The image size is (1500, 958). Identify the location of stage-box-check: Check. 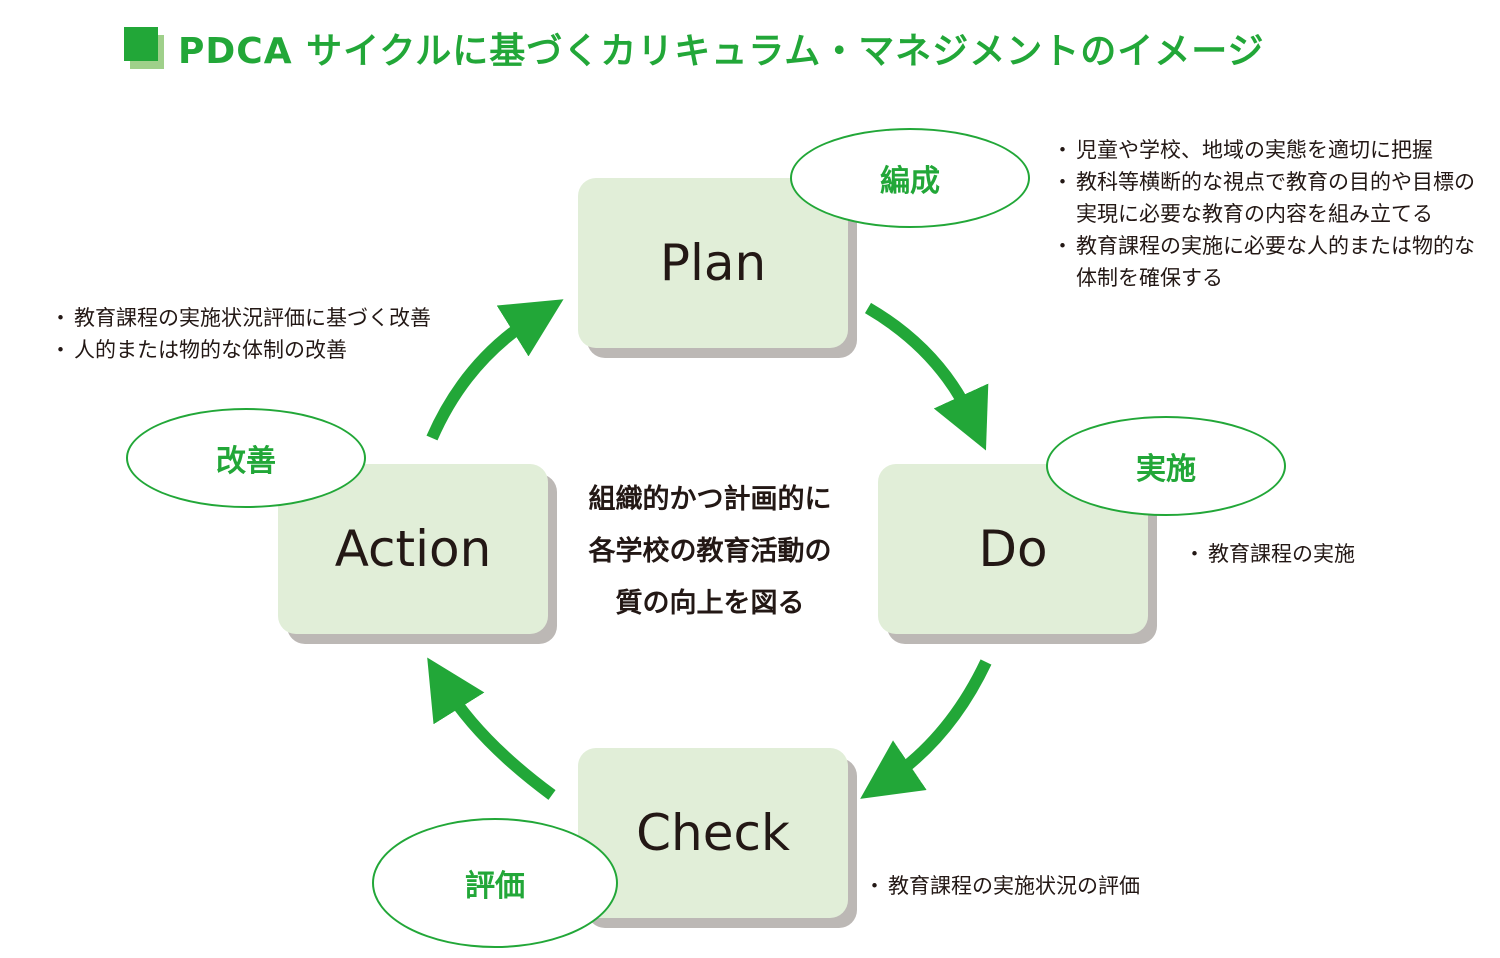
(713, 833).